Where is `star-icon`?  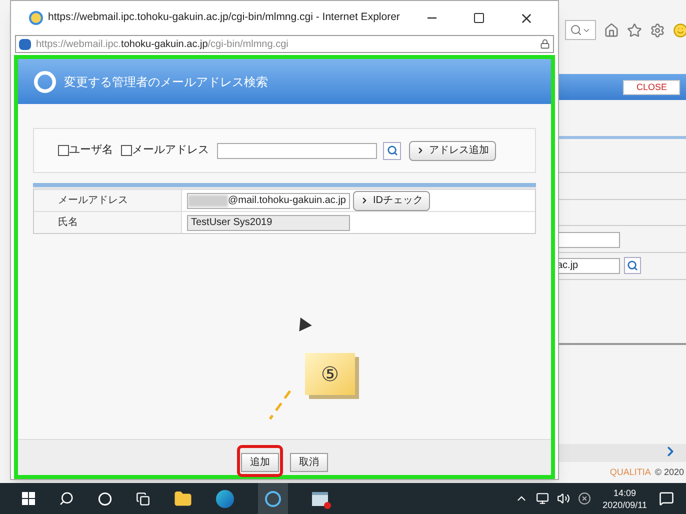
star-icon is located at coordinates (634, 30).